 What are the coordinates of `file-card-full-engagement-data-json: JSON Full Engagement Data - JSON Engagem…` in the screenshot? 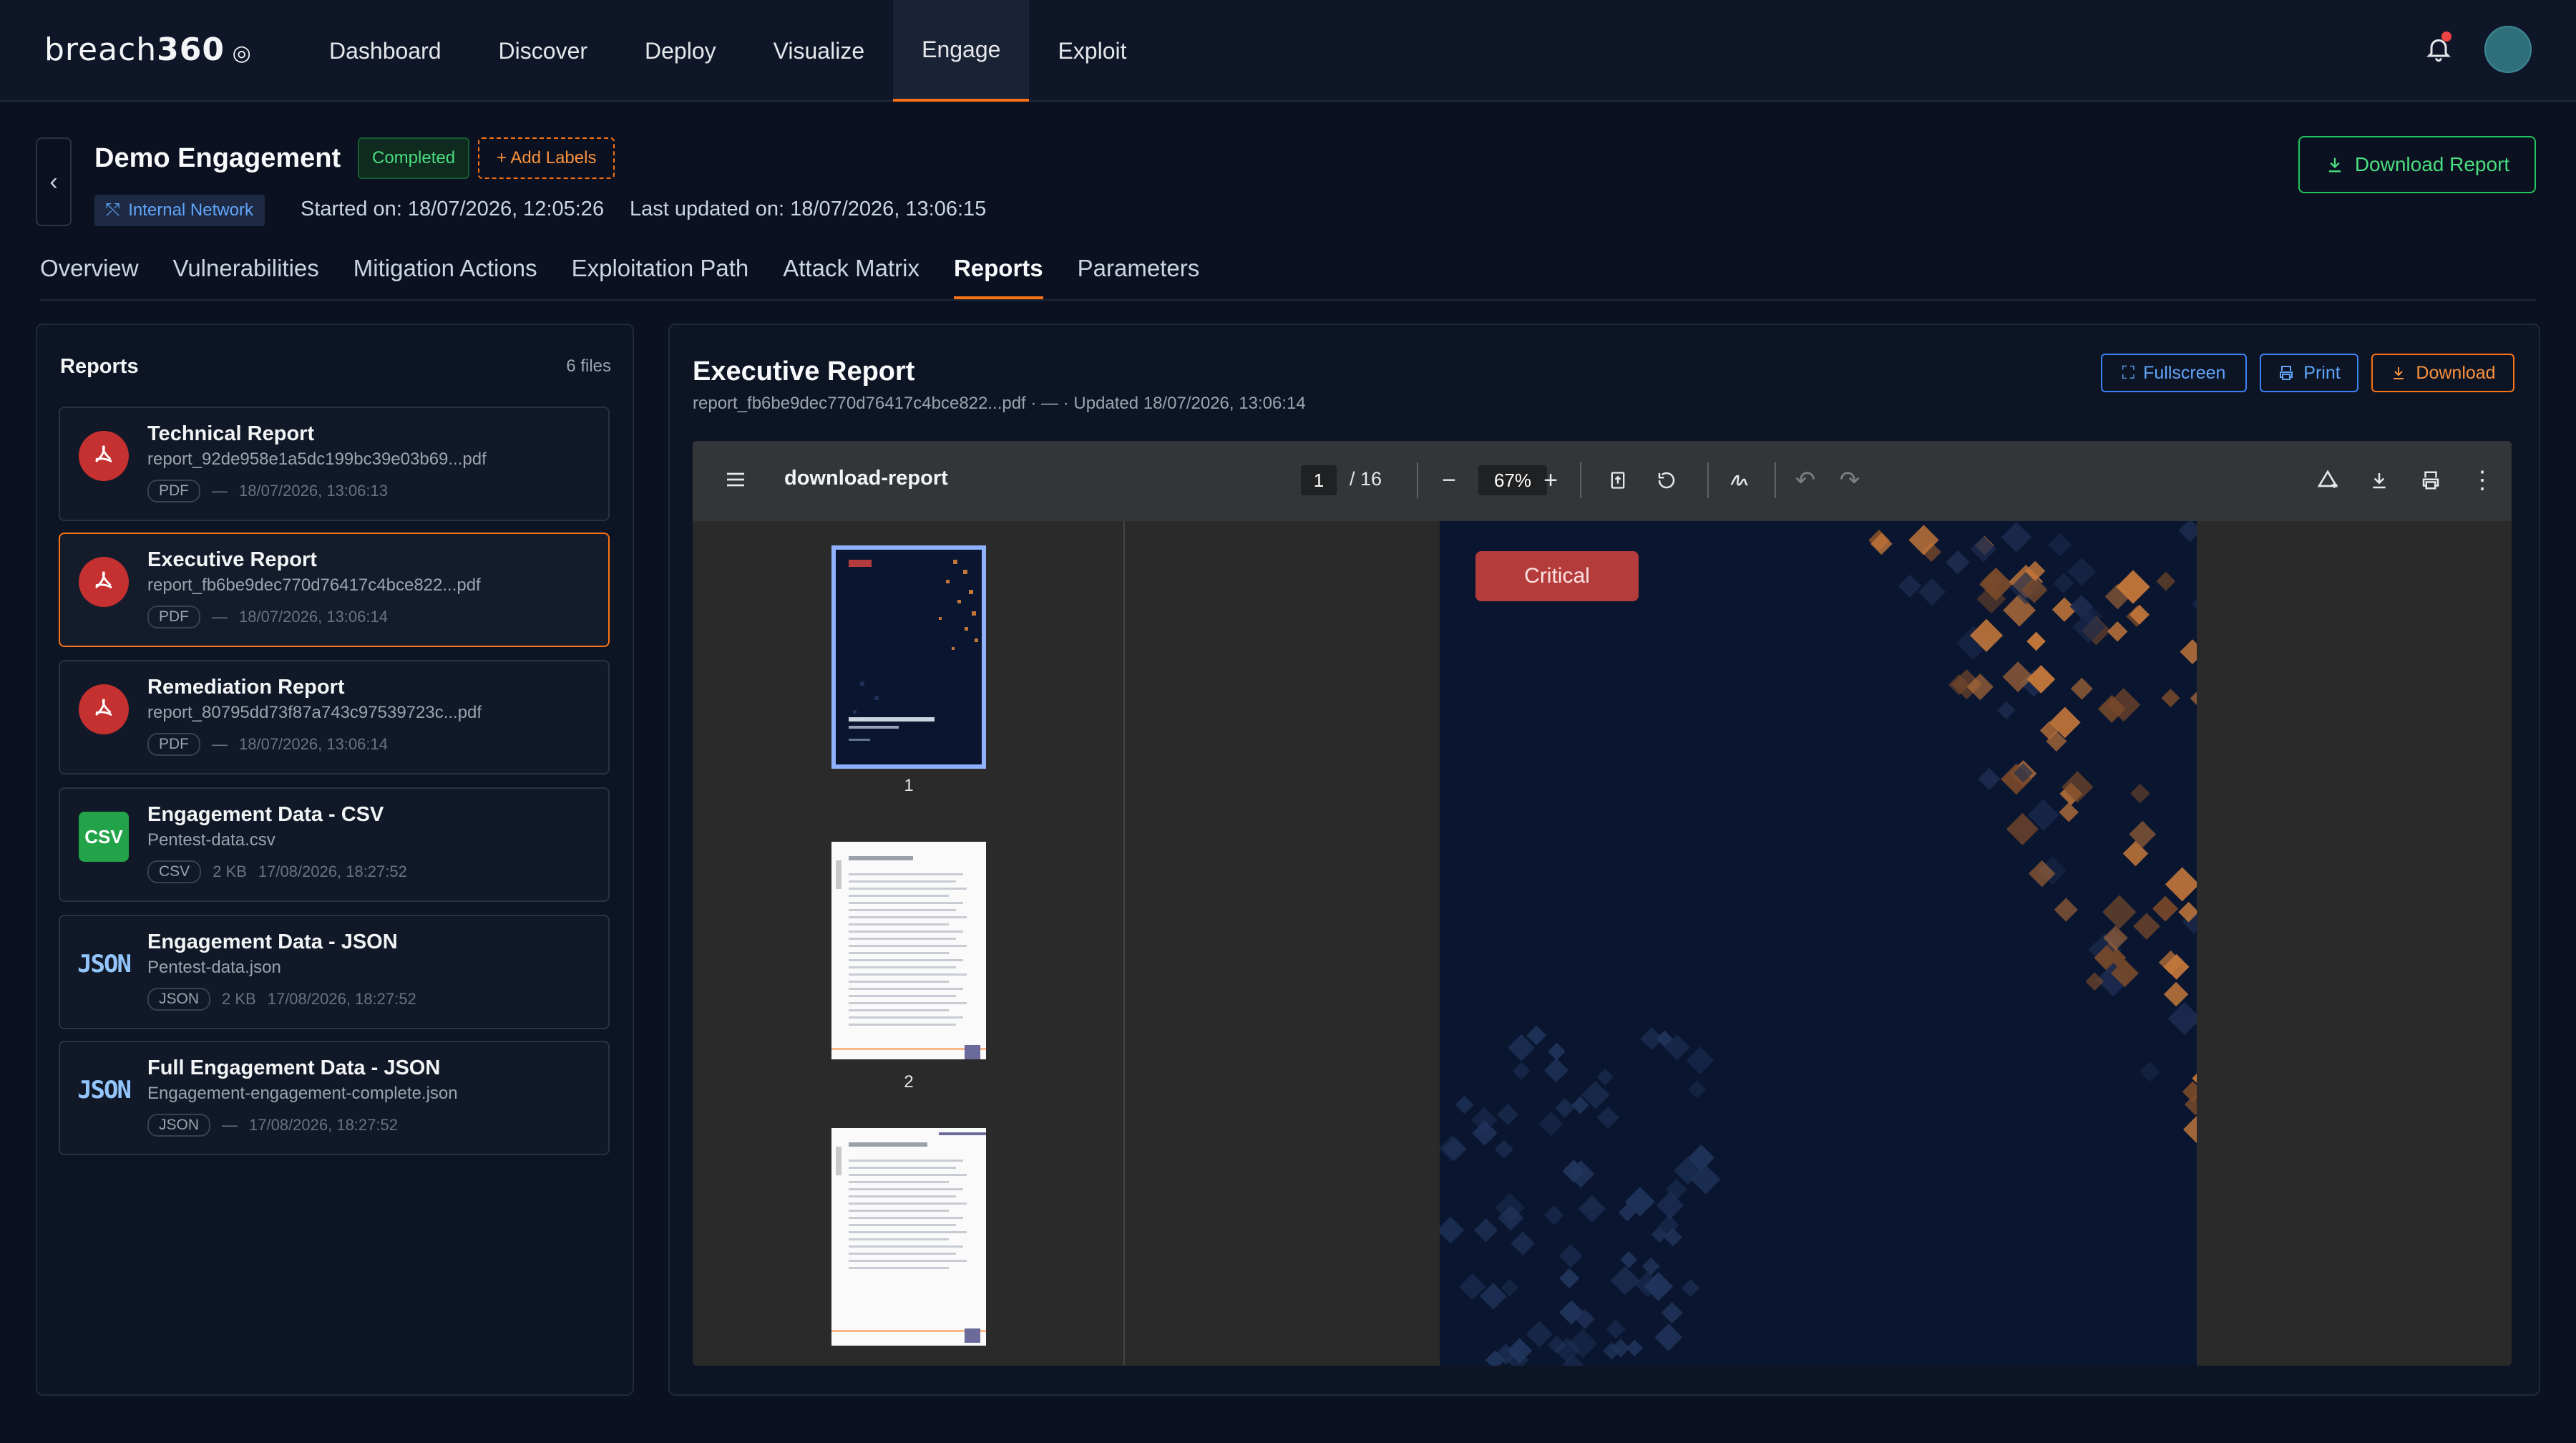 It's located at (334, 1098).